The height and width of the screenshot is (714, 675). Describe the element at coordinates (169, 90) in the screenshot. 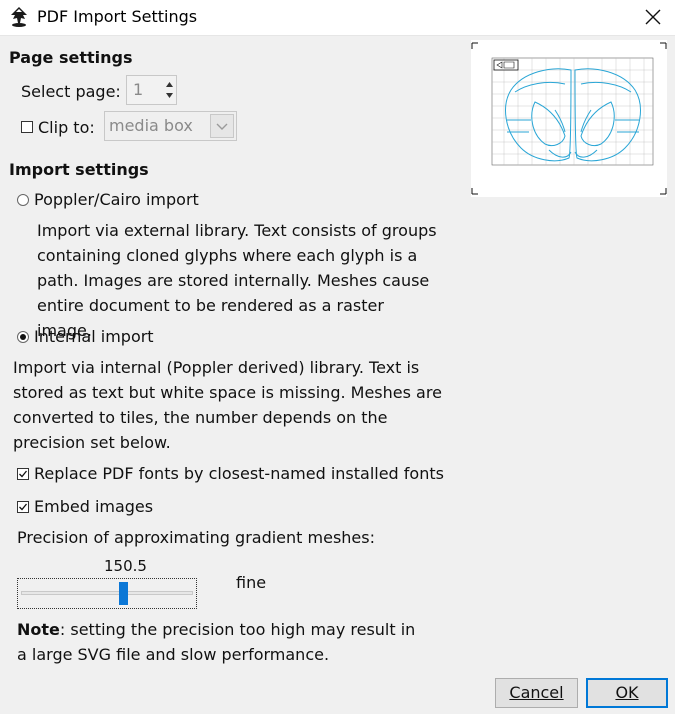

I see `spin-arrows-icon` at that location.